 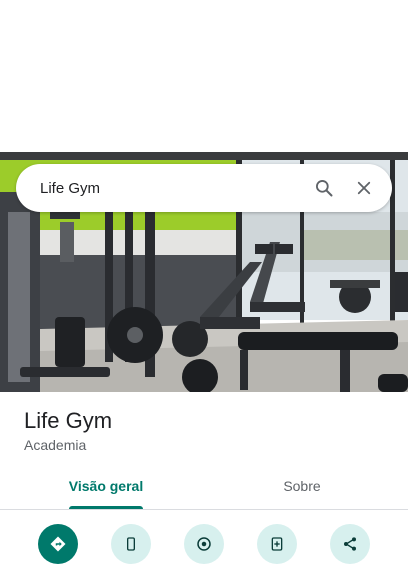 What do you see at coordinates (204, 509) in the screenshot?
I see `divider` at bounding box center [204, 509].